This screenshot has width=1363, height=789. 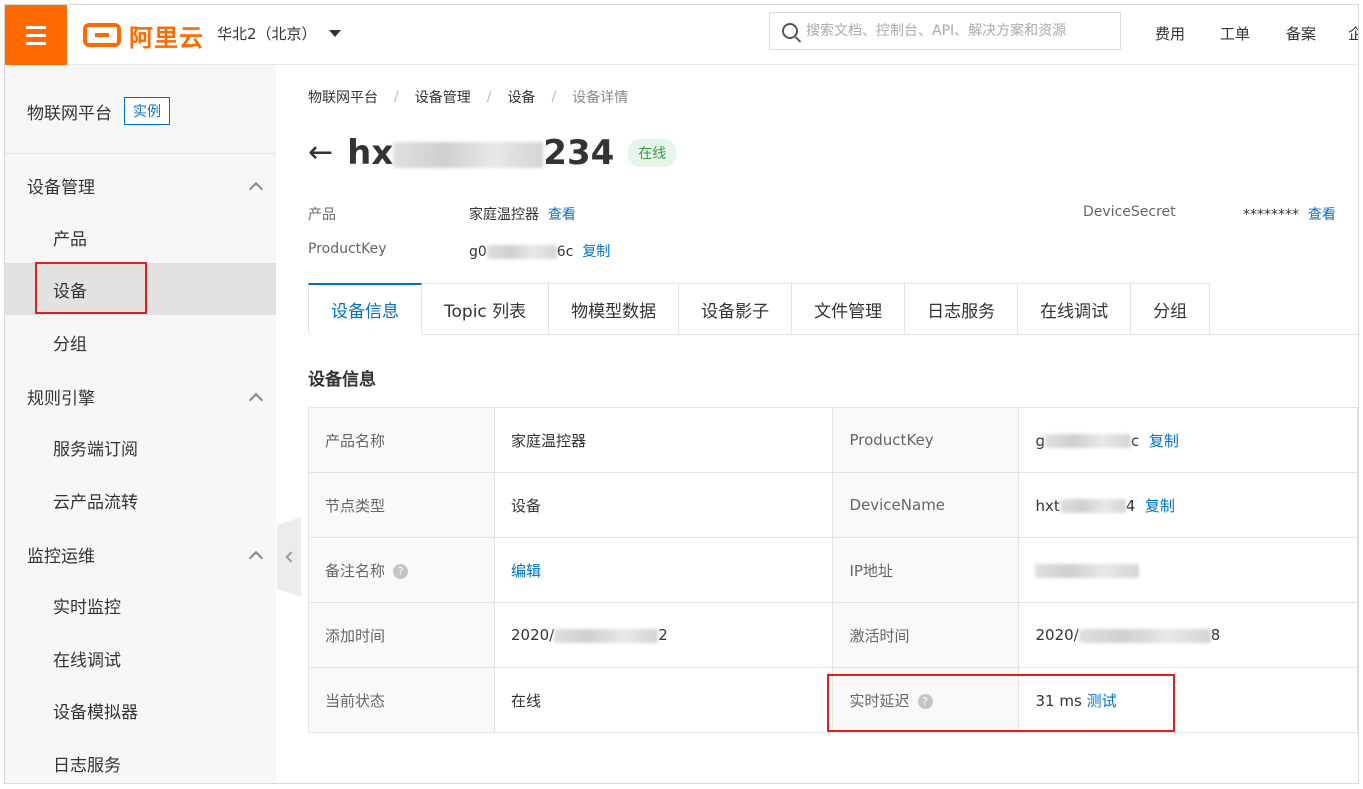 I want to click on masked-device-id, so click(x=468, y=154).